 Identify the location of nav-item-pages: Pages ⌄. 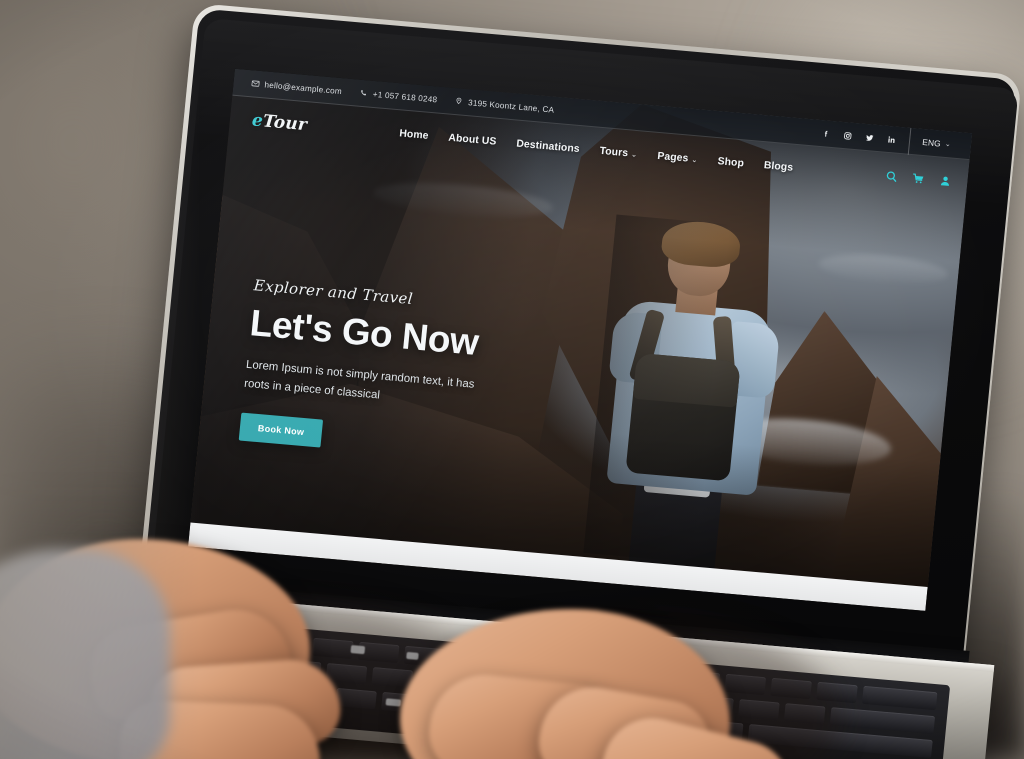
(677, 157).